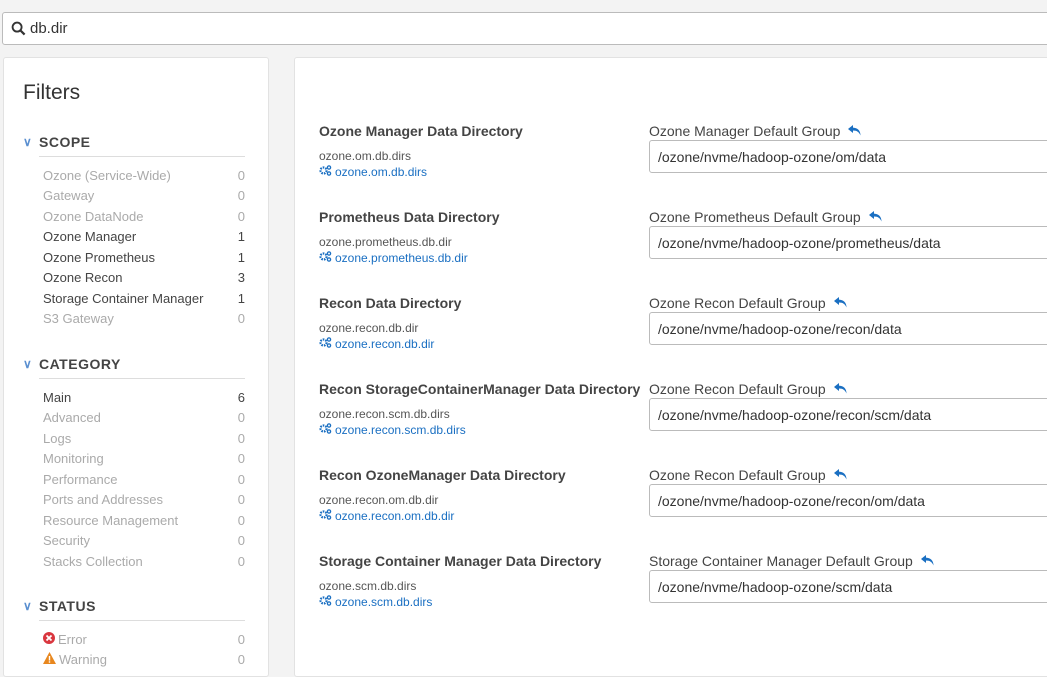  What do you see at coordinates (386, 516) in the screenshot?
I see `property-link: ozone.recon.om.db.dir` at bounding box center [386, 516].